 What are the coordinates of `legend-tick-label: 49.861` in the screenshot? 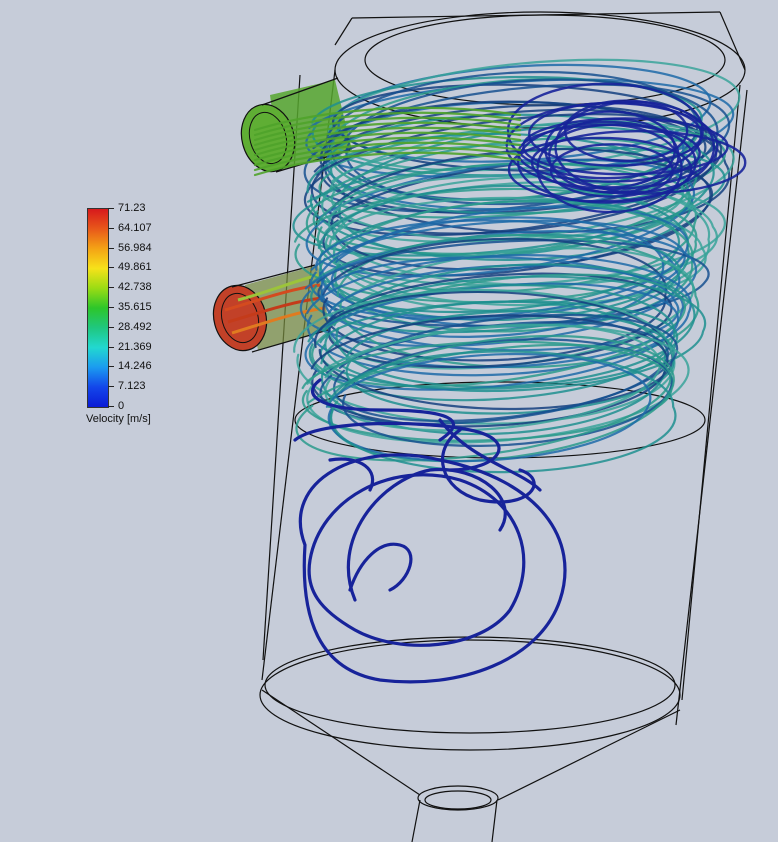 It's located at (135, 267).